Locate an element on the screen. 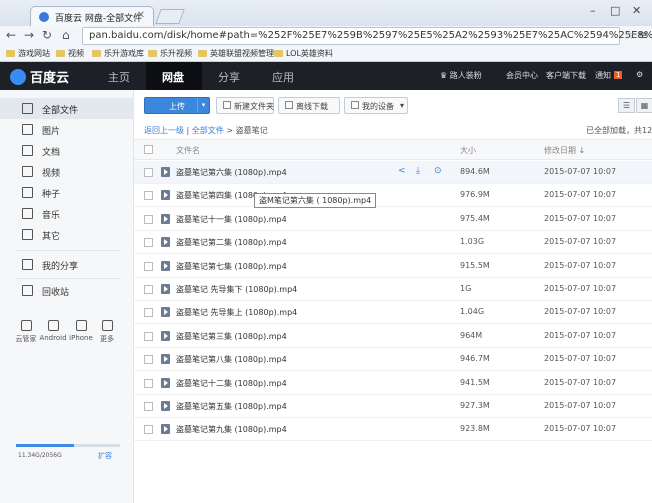 Image resolution: width=652 pixels, height=503 pixels. file-name: 盗墓笔记十二集 (1080p).mp4 is located at coordinates (231, 383).